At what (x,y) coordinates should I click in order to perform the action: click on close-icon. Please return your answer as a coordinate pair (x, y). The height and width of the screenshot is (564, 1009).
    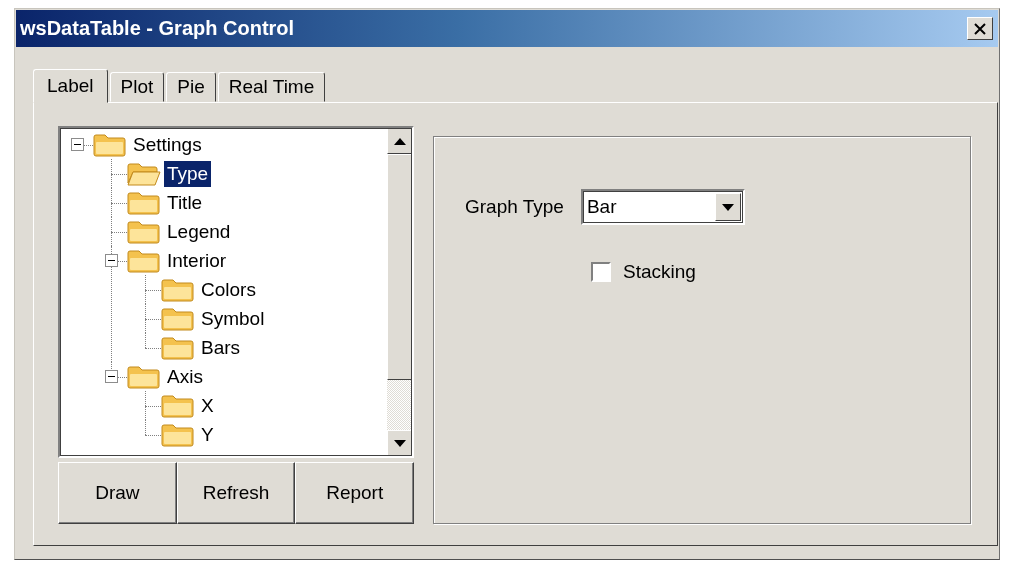
    Looking at the image, I should click on (980, 28).